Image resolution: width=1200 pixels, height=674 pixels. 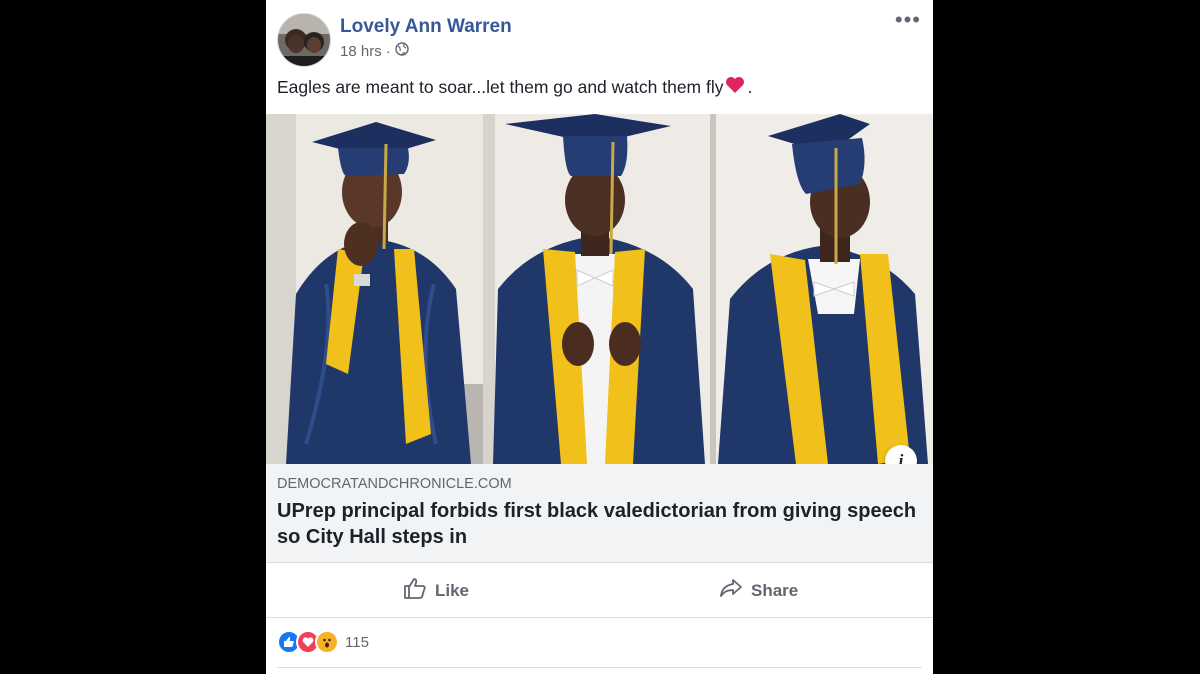 What do you see at coordinates (599, 590) in the screenshot?
I see `post-actions: Like Share` at bounding box center [599, 590].